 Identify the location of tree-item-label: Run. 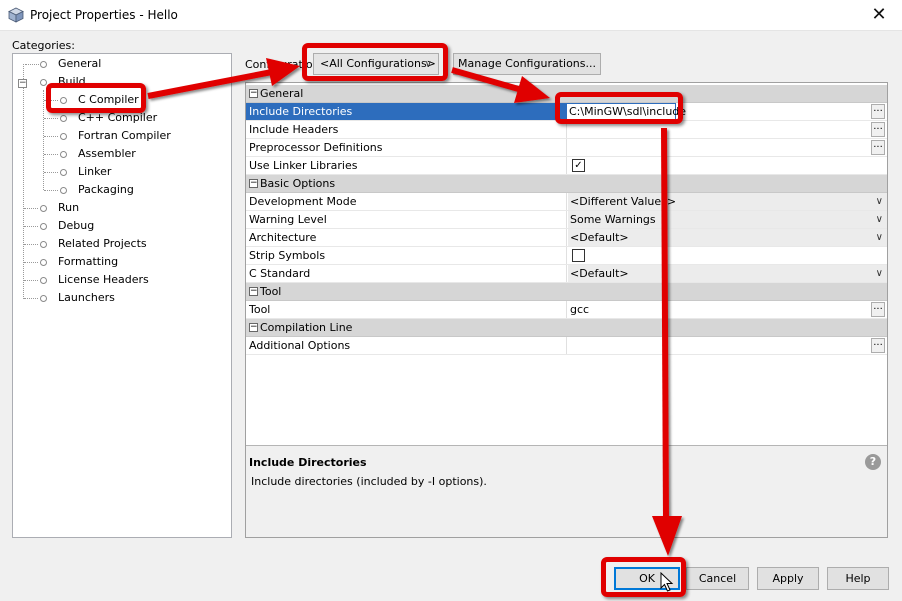
(69, 207).